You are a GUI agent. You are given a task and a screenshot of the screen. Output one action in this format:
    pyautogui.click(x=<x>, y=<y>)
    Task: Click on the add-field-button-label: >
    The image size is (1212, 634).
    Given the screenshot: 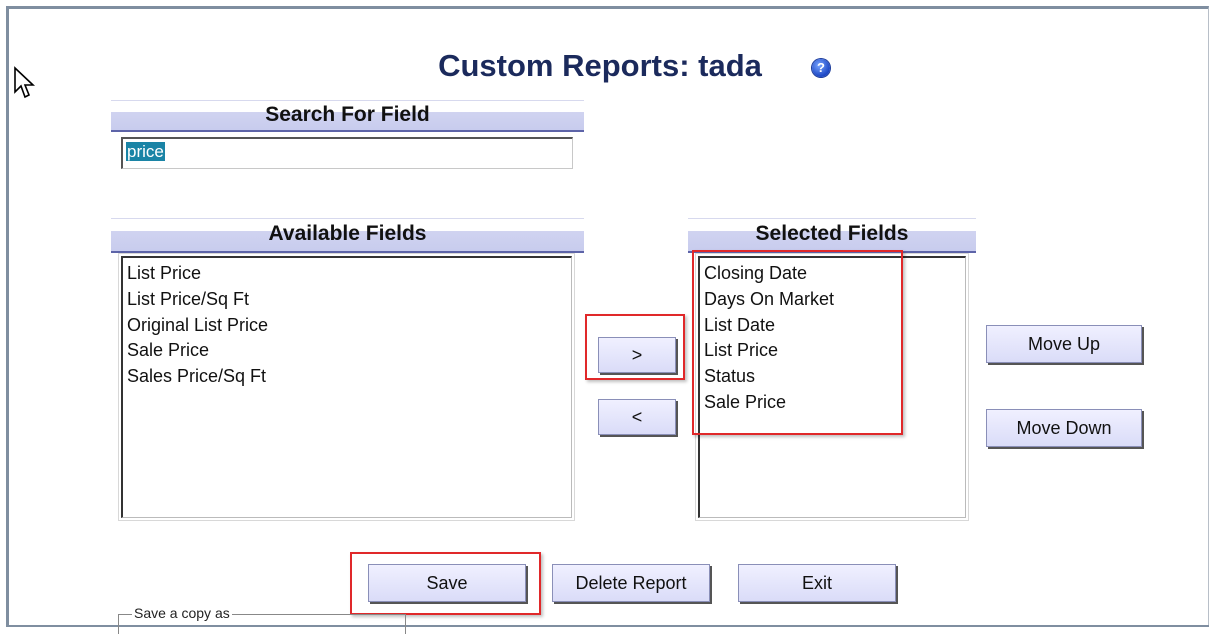 What is the action you would take?
    pyautogui.click(x=637, y=355)
    